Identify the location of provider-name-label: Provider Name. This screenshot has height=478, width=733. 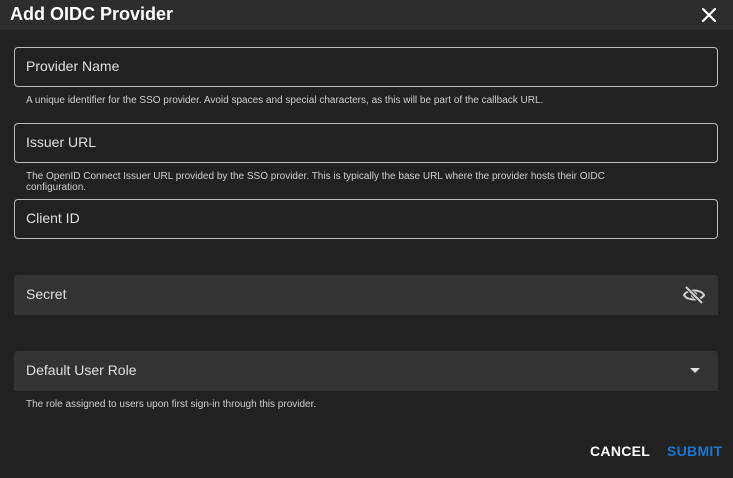
(73, 66).